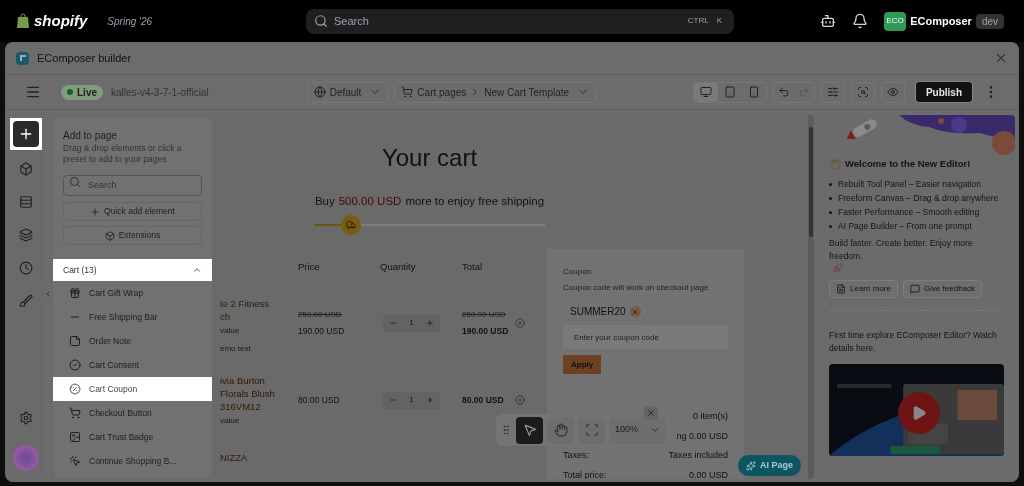  Describe the element at coordinates (132, 317) in the screenshot. I see `element-item: Free Shipping Bar` at that location.